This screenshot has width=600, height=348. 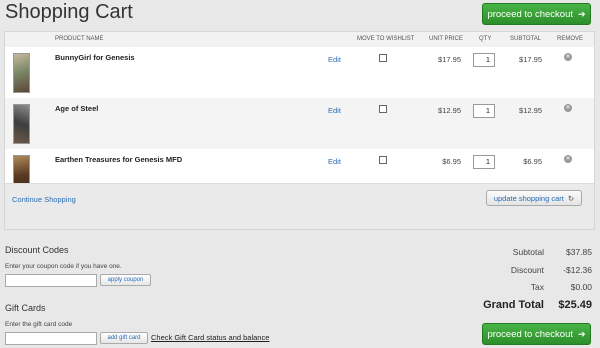 What do you see at coordinates (527, 270) in the screenshot?
I see `discount-label: Discount` at bounding box center [527, 270].